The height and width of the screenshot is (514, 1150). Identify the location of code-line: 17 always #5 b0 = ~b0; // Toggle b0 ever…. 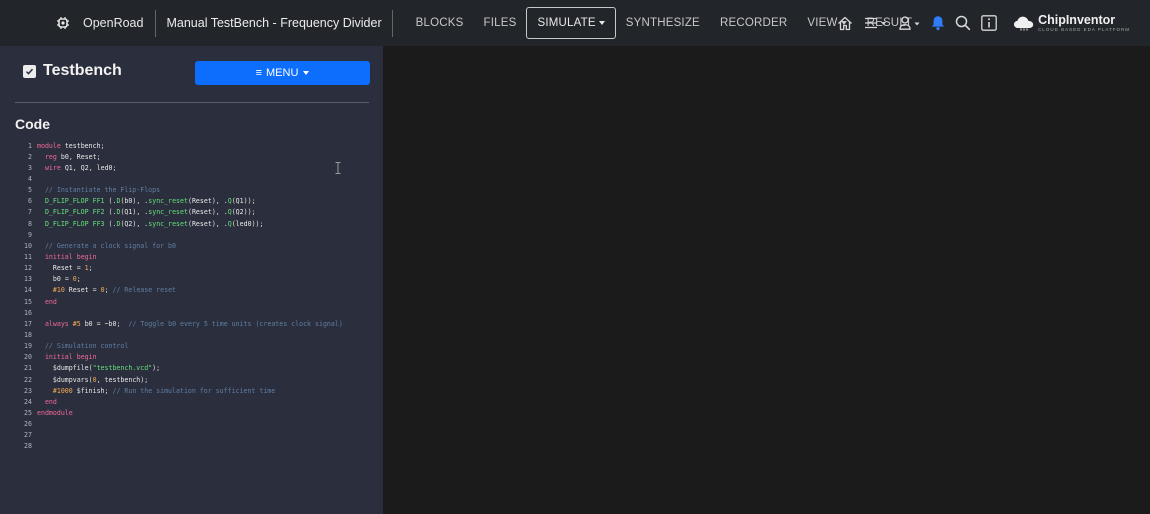
(197, 323).